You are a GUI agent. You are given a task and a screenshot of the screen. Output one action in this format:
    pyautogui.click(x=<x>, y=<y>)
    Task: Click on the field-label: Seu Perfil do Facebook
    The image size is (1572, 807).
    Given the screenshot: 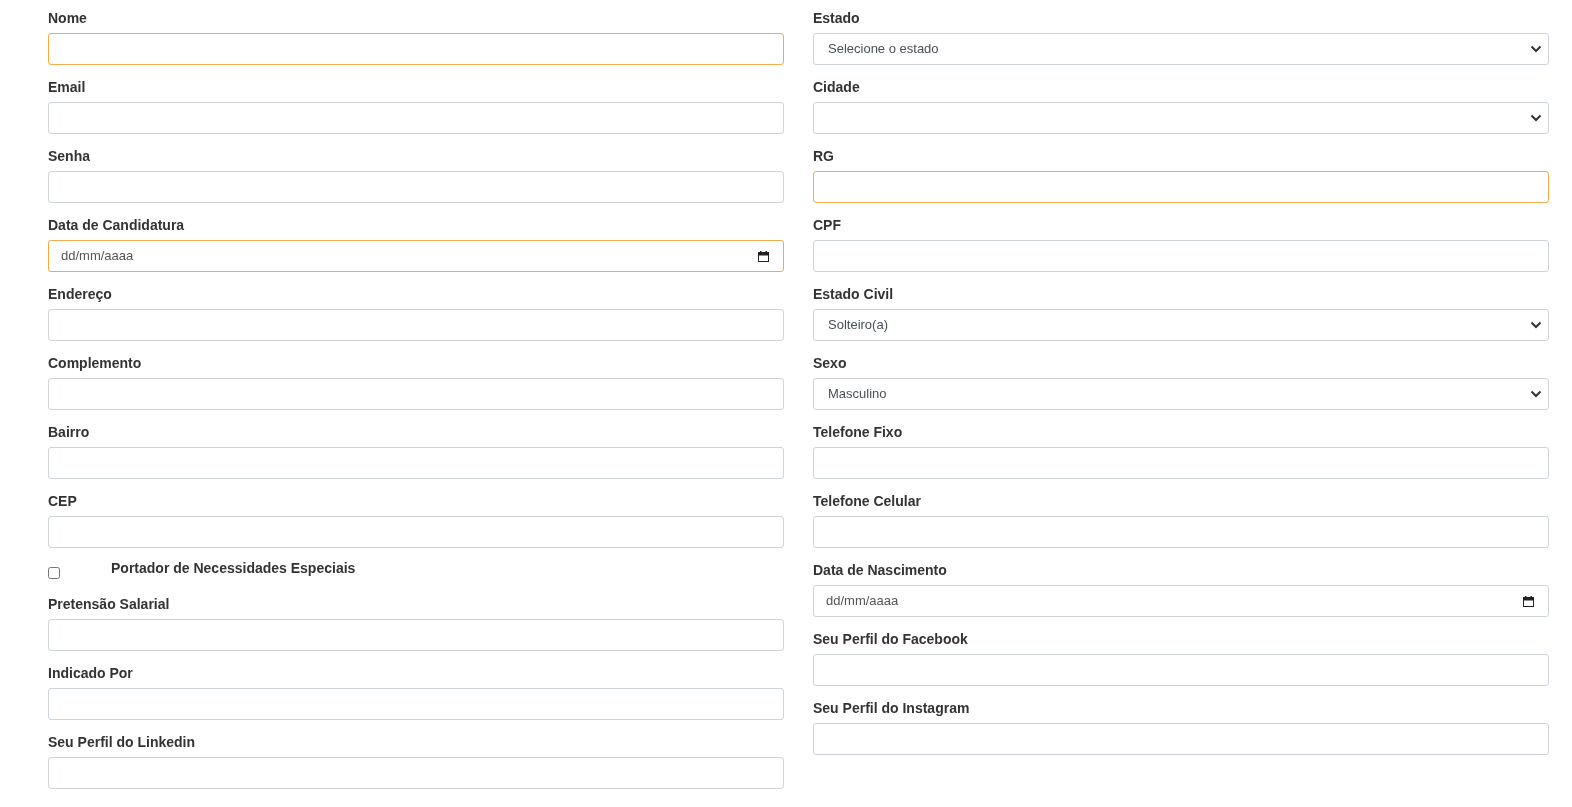 What is the action you would take?
    pyautogui.click(x=890, y=639)
    